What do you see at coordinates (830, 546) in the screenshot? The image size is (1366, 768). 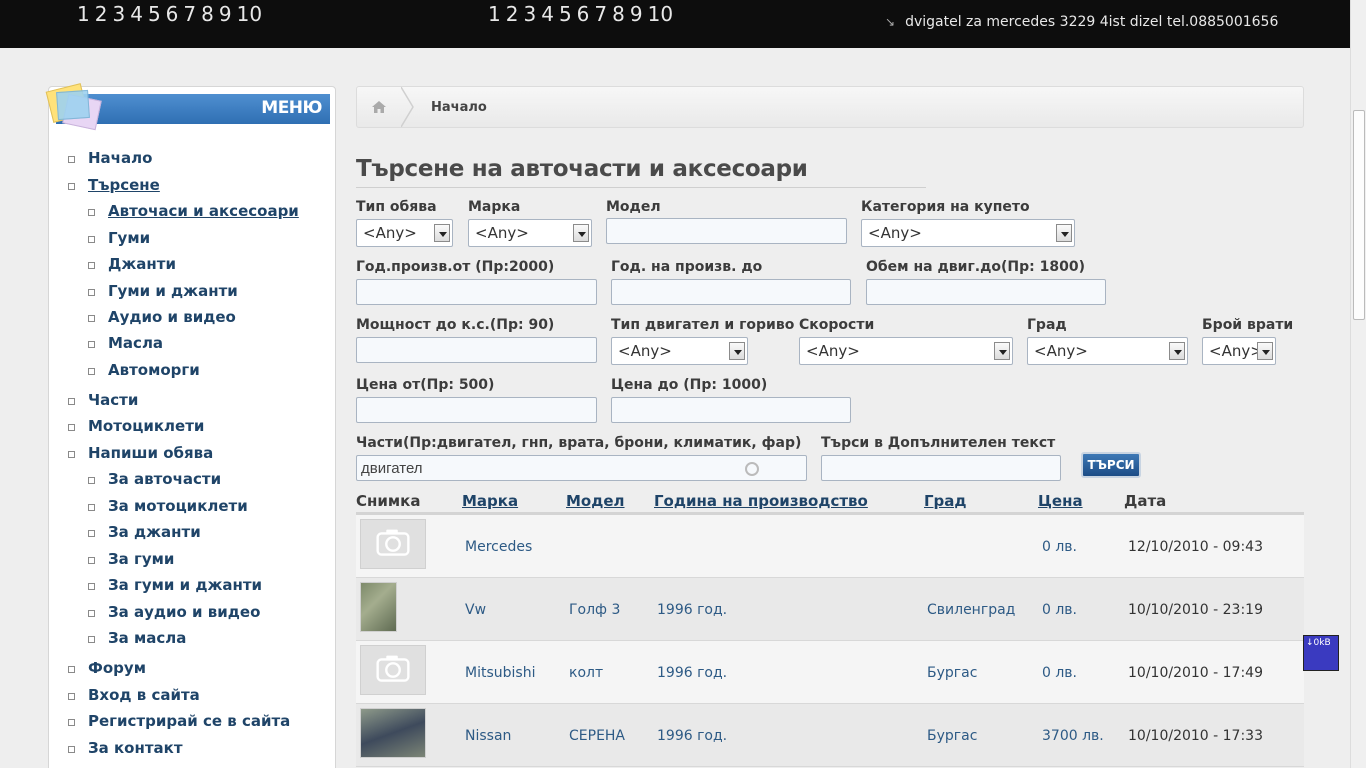 I see `table-row: Mercedes 0 лв. 12/10/2010 - 09:43` at bounding box center [830, 546].